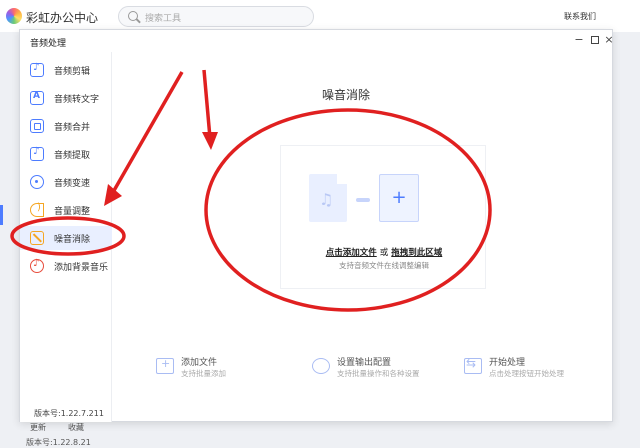 This screenshot has height=448, width=640. I want to click on sidebar-item-volume: 音量调整, so click(66, 210).